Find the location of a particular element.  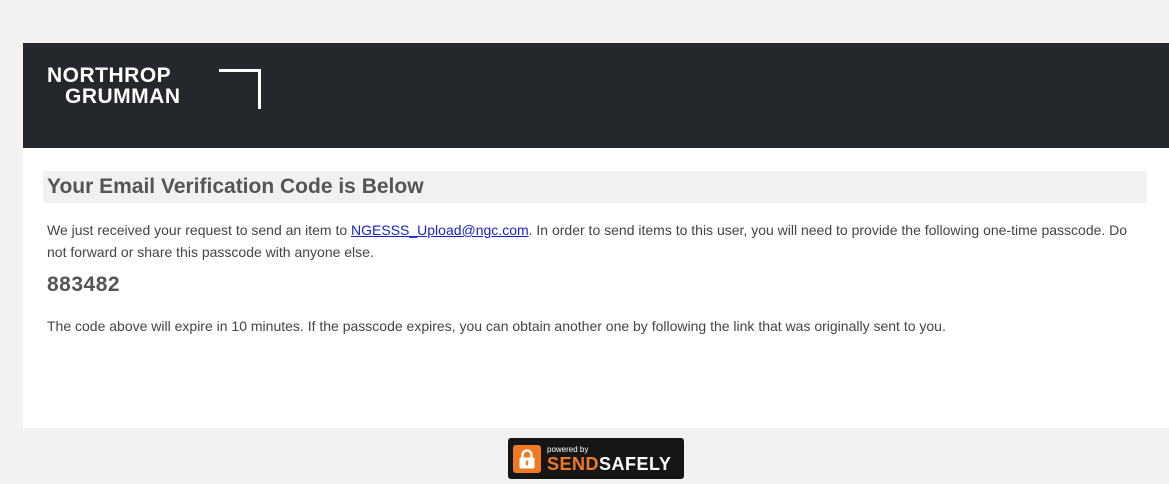

brand-name: SENDSAFELY is located at coordinates (609, 464).